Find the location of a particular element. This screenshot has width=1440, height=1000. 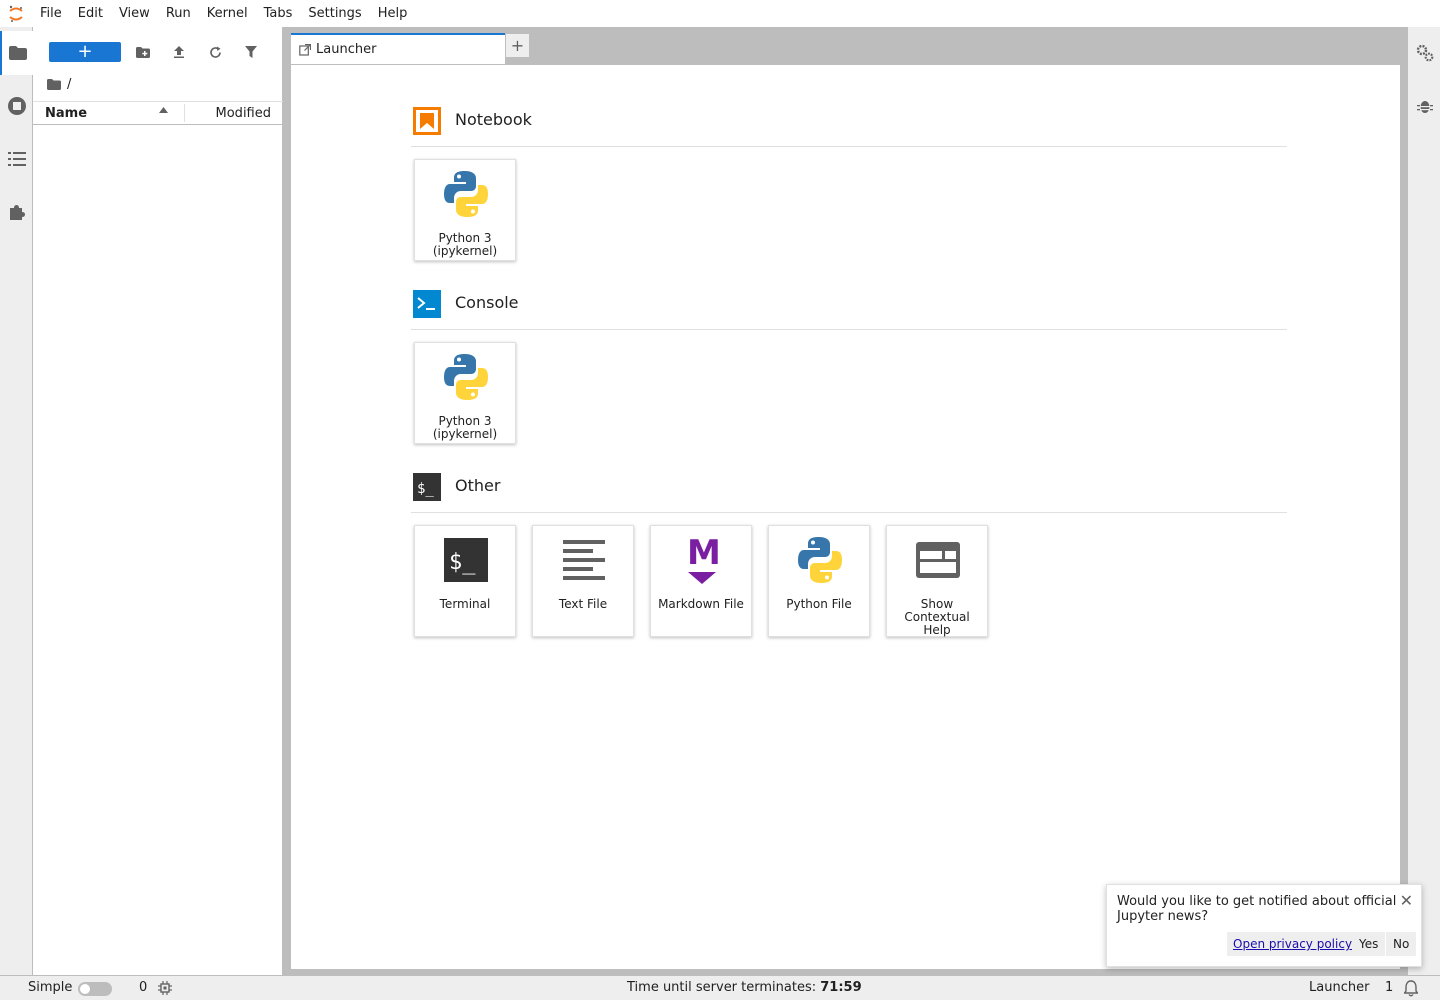

text-file-card: Text File is located at coordinates (583, 581).